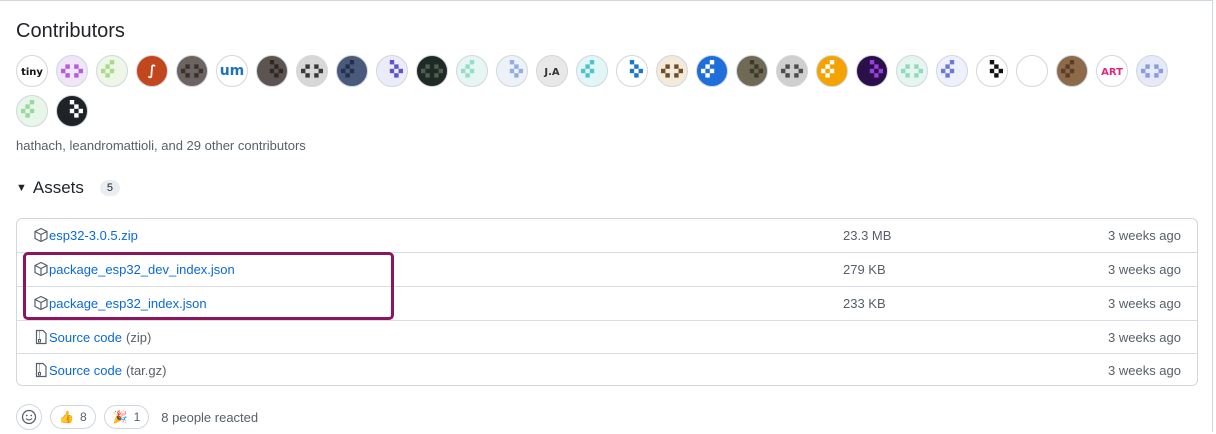  Describe the element at coordinates (210, 417) in the screenshot. I see `reactions-summary: 8 people reacted` at that location.